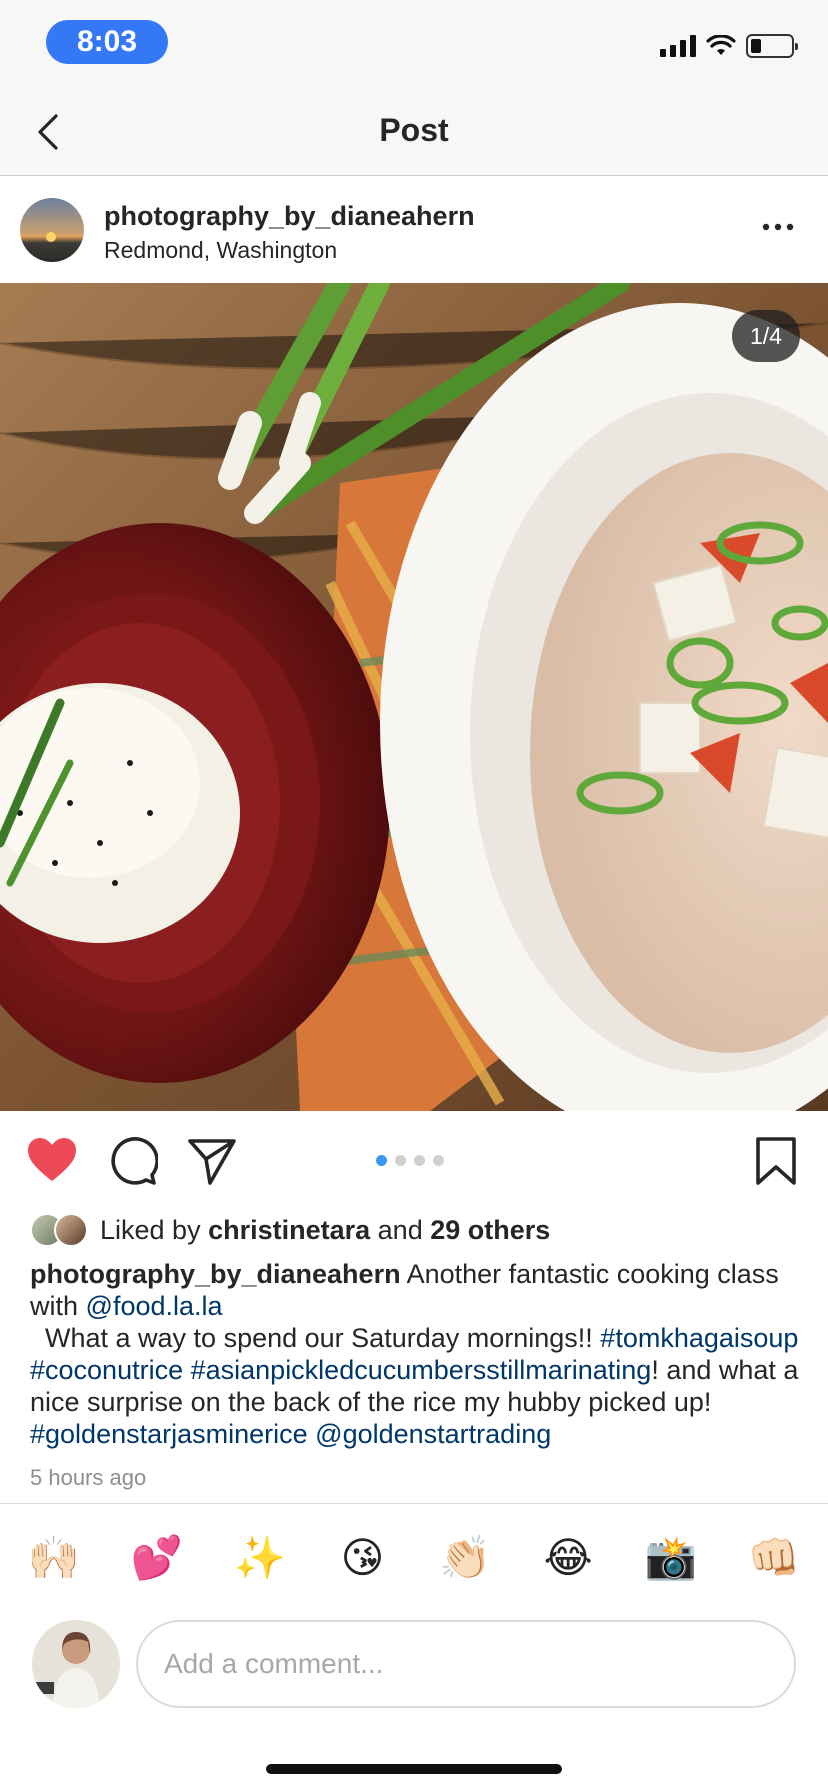 This screenshot has width=828, height=1792. Describe the element at coordinates (414, 44) in the screenshot. I see `status-bar: 8:03` at that location.